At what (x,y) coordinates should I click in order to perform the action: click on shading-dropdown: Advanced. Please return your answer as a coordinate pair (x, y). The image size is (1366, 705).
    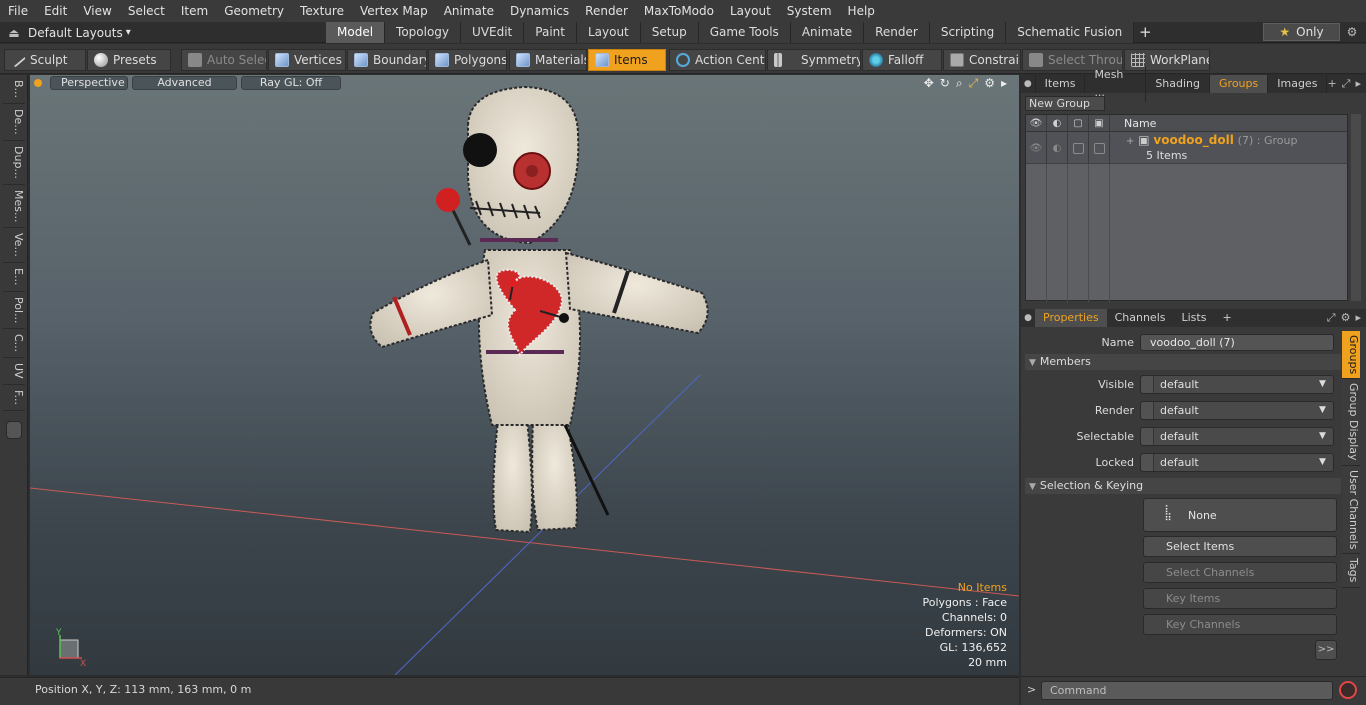
    Looking at the image, I should click on (184, 83).